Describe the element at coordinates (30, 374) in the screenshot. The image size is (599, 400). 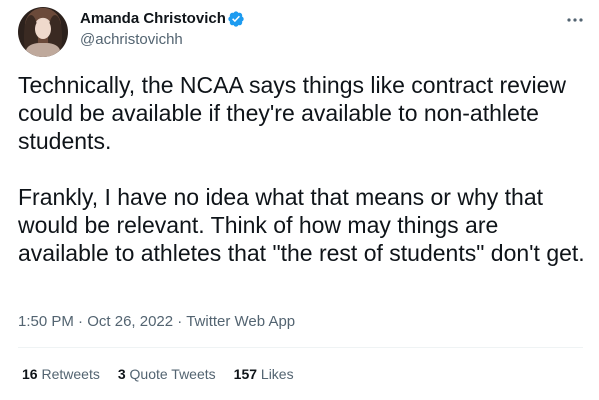
I see `retweets-count: 16` at that location.